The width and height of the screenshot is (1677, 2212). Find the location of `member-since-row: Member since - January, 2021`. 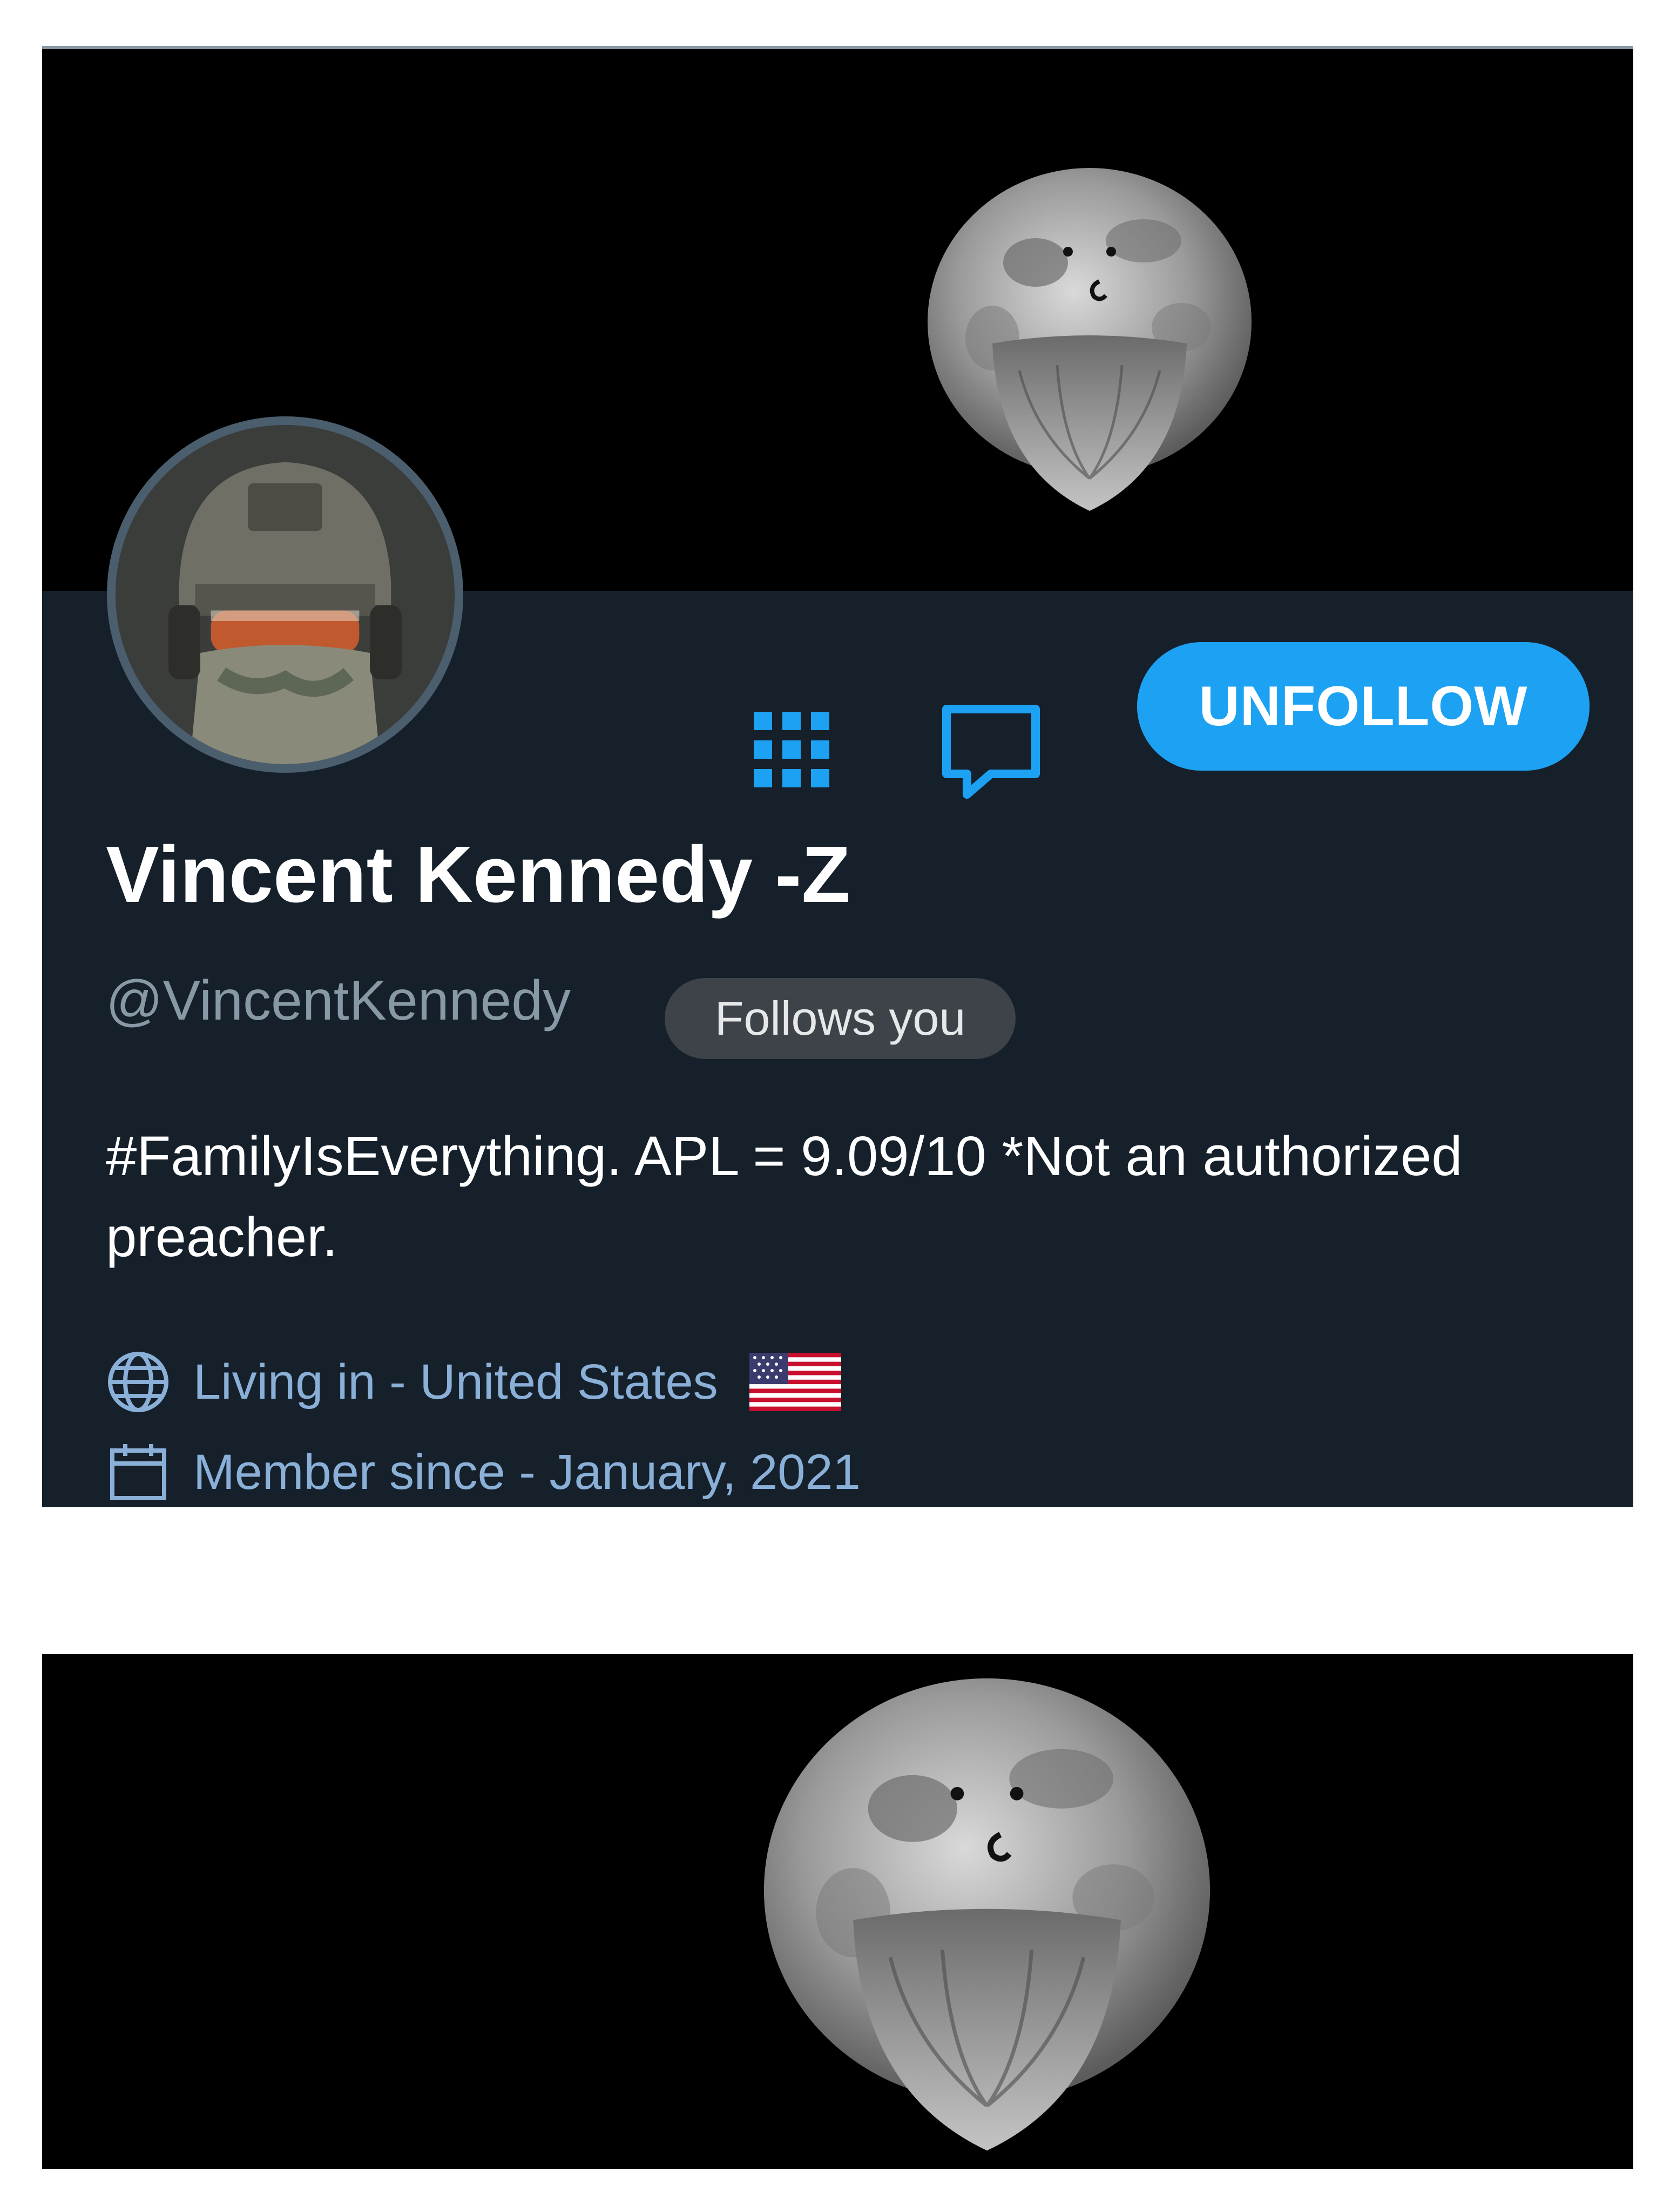

member-since-row: Member since - January, 2021 is located at coordinates (483, 1472).